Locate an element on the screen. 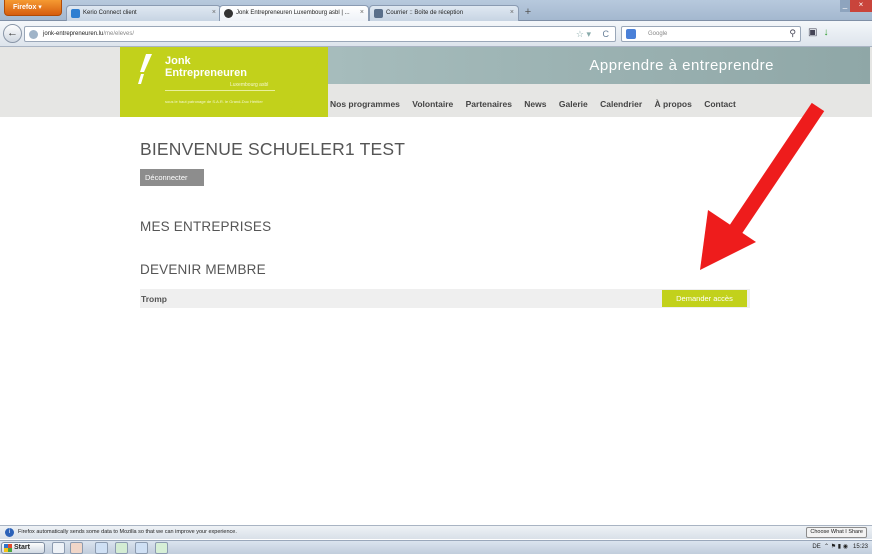 This screenshot has width=872, height=554. site-identity-icon is located at coordinates (33, 34).